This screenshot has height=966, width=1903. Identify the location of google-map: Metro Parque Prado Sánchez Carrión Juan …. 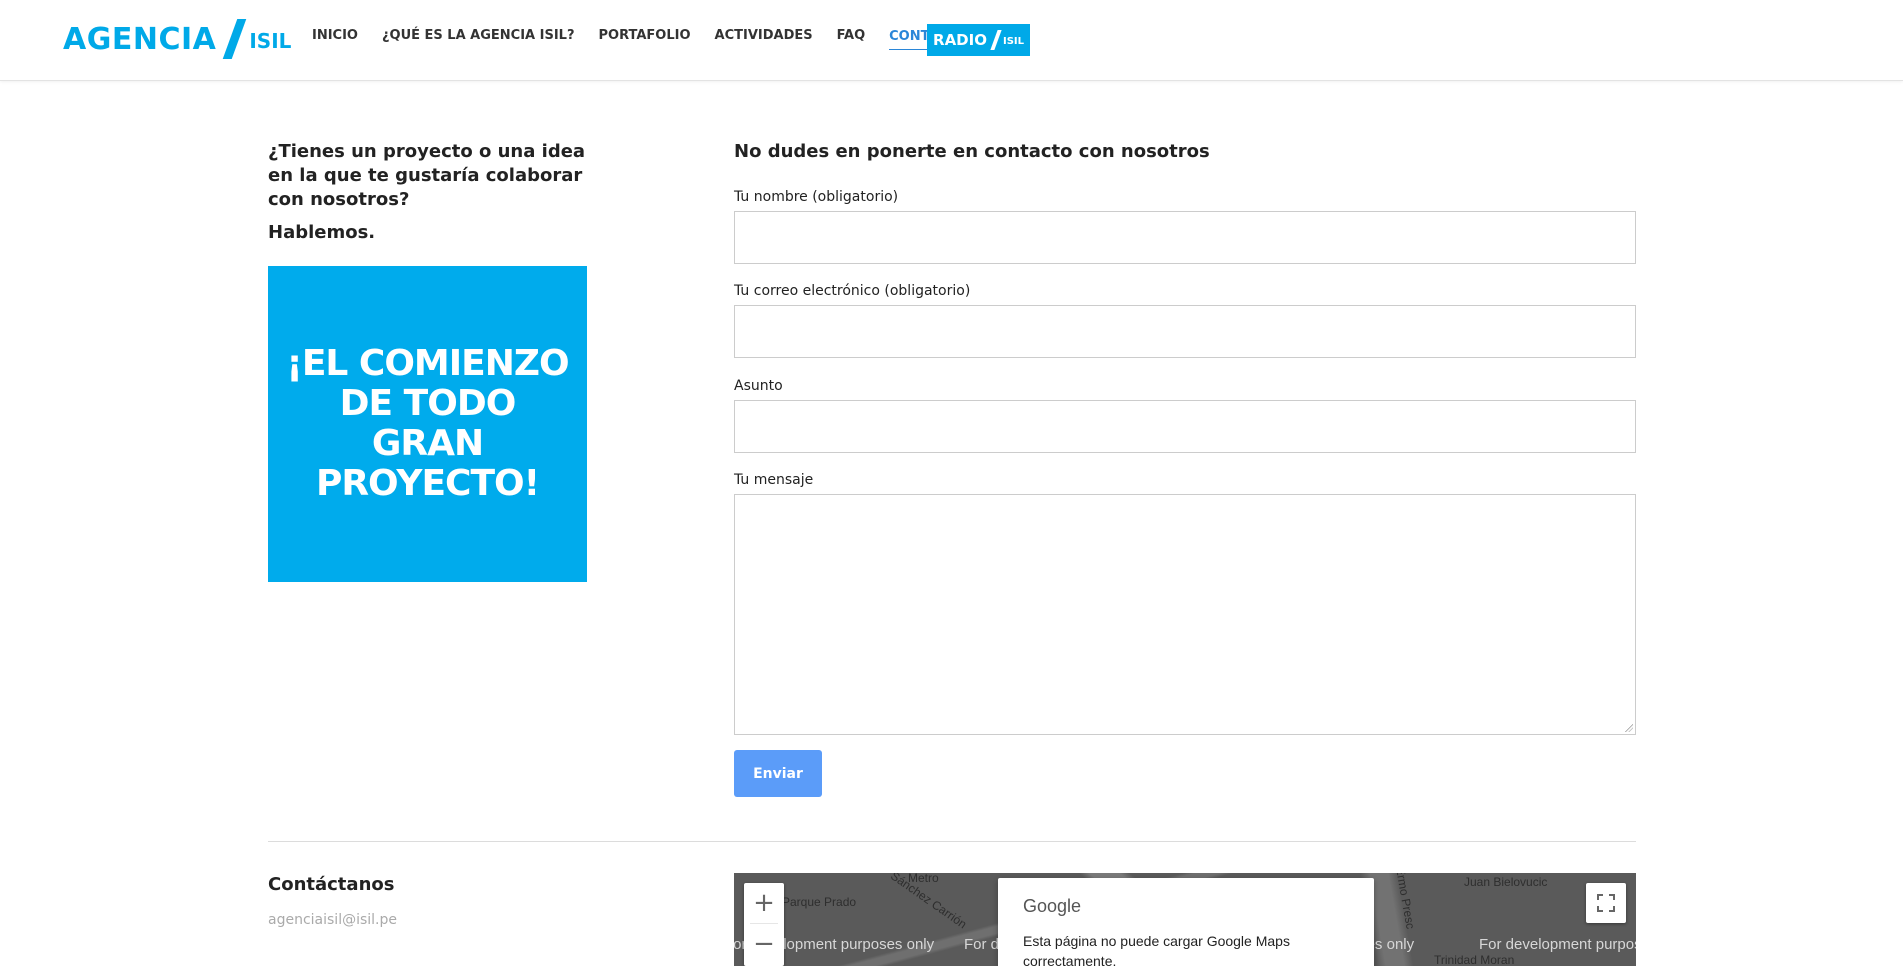
(1185, 919).